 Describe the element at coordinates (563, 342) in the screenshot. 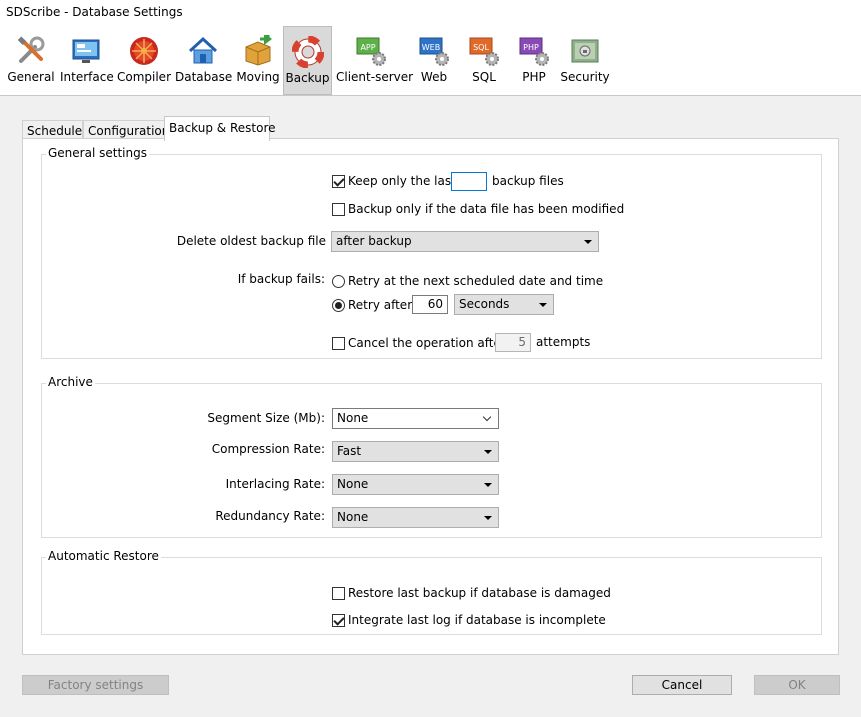

I see `cancel-attempts-suffix: attempts` at that location.